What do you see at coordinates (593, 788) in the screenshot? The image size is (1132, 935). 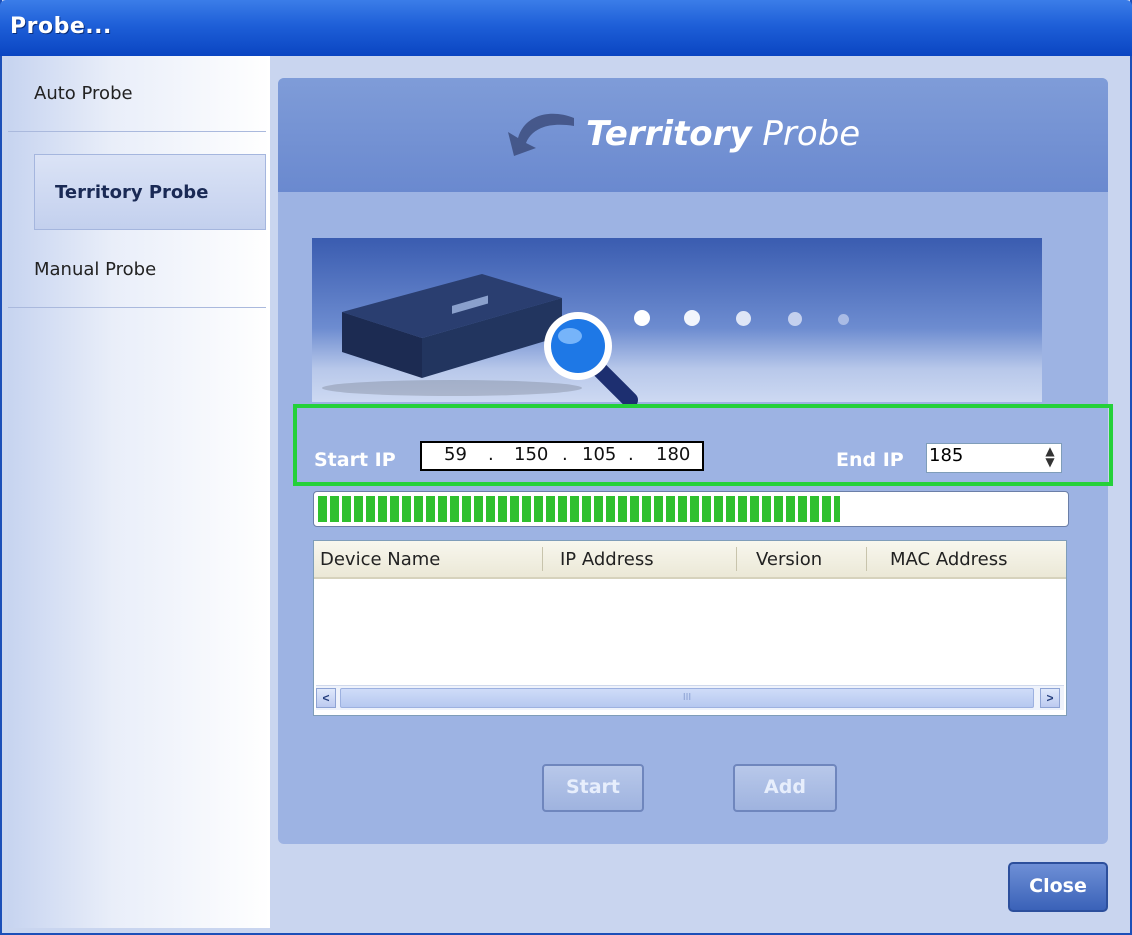 I see `start-button: Start` at bounding box center [593, 788].